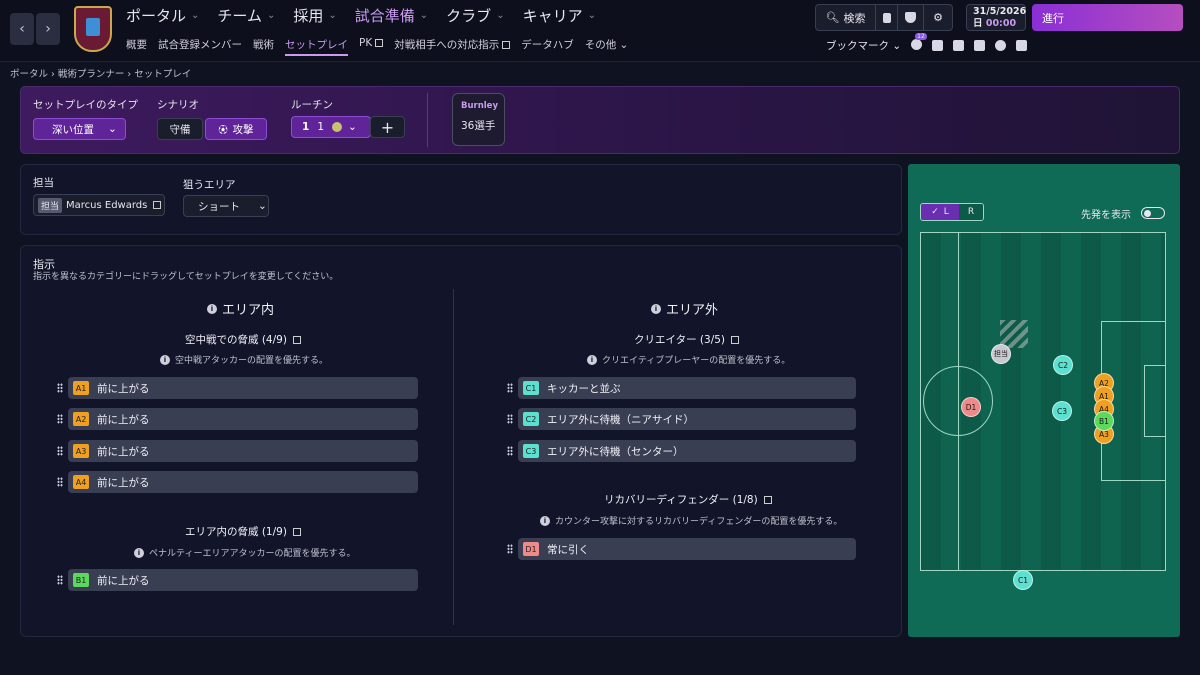 The width and height of the screenshot is (1200, 675). What do you see at coordinates (475, 15) in the screenshot?
I see `nav-club: クラブ ⌄` at bounding box center [475, 15].